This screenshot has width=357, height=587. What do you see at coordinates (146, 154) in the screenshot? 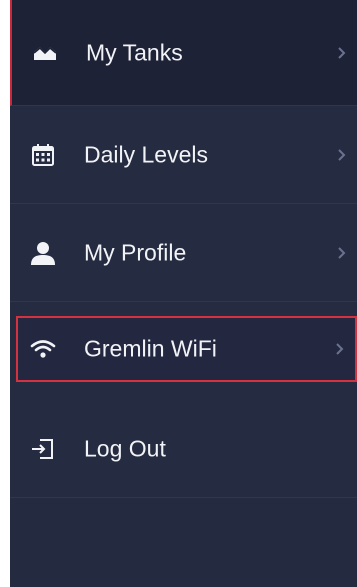
I see `menu-item-label: Daily Levels` at bounding box center [146, 154].